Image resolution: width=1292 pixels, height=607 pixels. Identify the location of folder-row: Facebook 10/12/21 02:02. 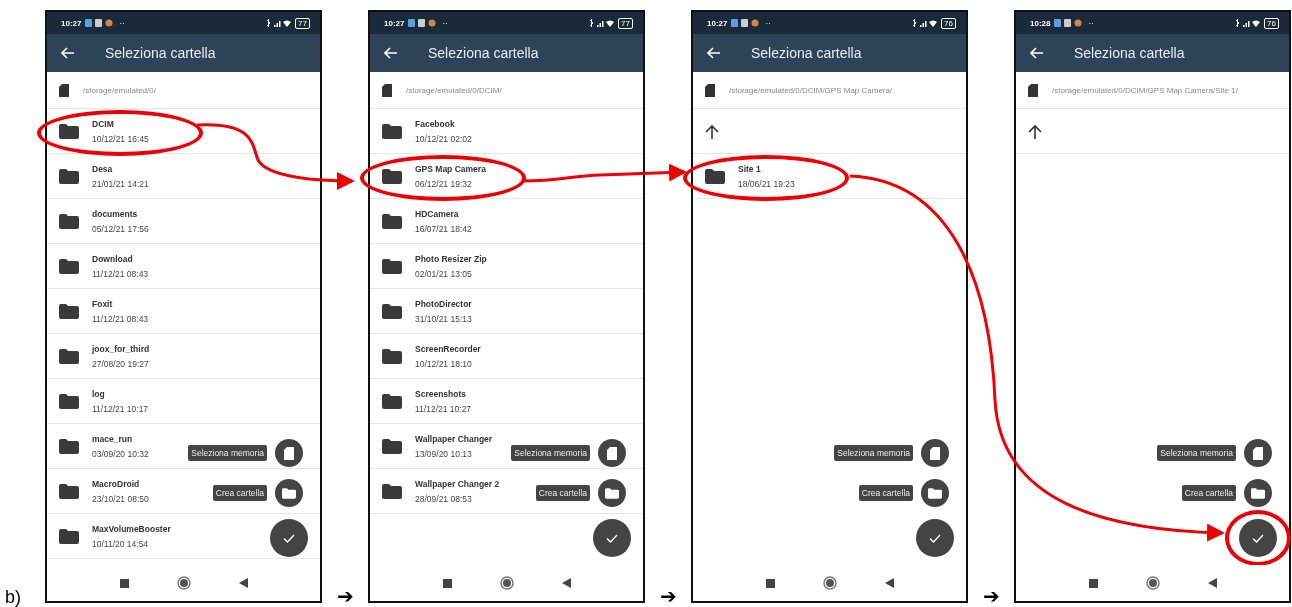
(506, 131).